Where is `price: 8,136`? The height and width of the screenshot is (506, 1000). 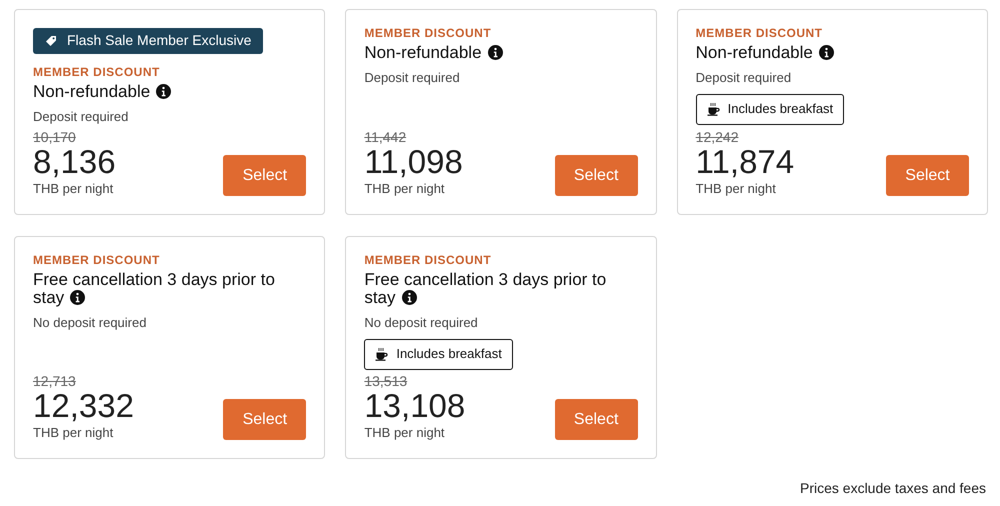
price: 8,136 is located at coordinates (74, 162).